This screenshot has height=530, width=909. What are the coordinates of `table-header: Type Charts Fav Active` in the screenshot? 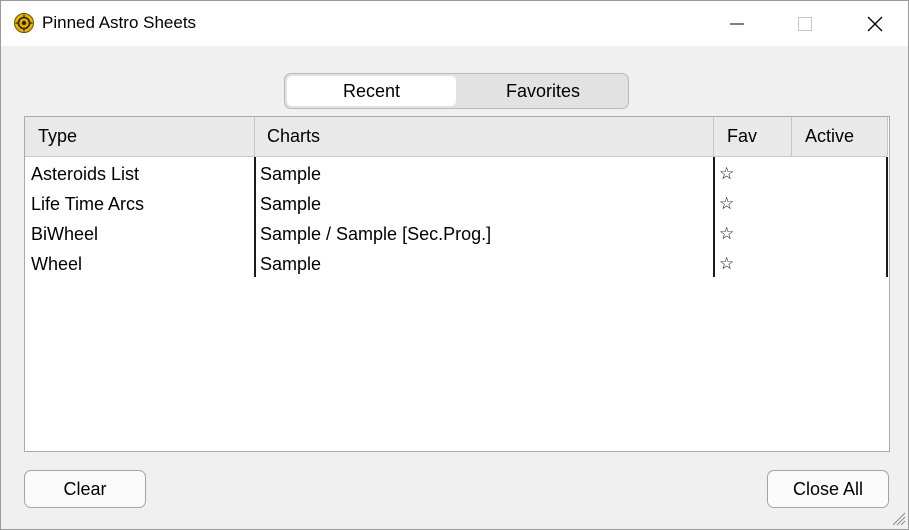 It's located at (456, 137).